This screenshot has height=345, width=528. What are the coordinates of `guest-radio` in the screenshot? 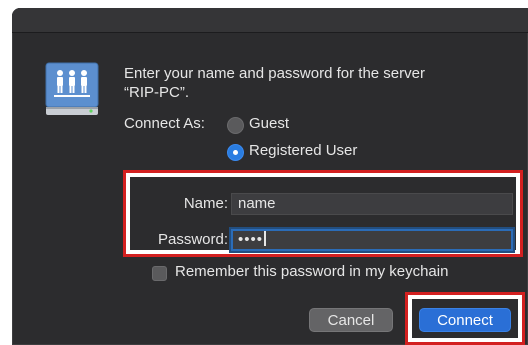 It's located at (235, 125).